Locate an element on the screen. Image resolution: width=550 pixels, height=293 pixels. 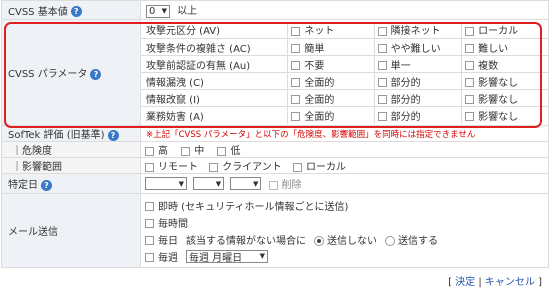
cvss-param-option: 複数 is located at coordinates (481, 64).